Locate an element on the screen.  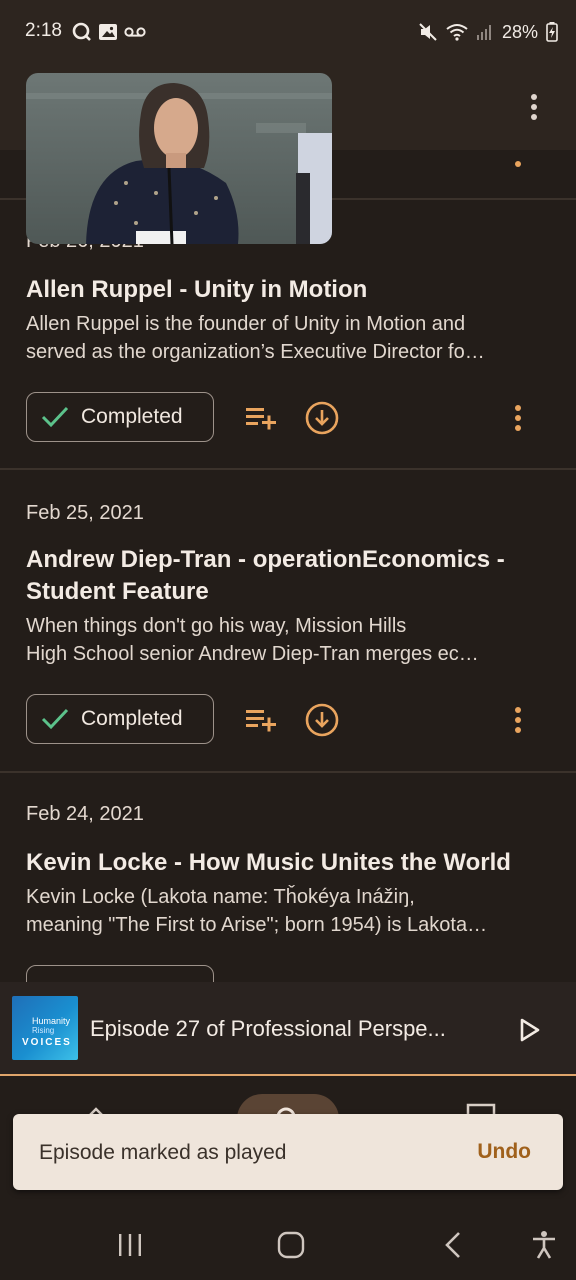
accessibility-icon is located at coordinates (544, 1245).